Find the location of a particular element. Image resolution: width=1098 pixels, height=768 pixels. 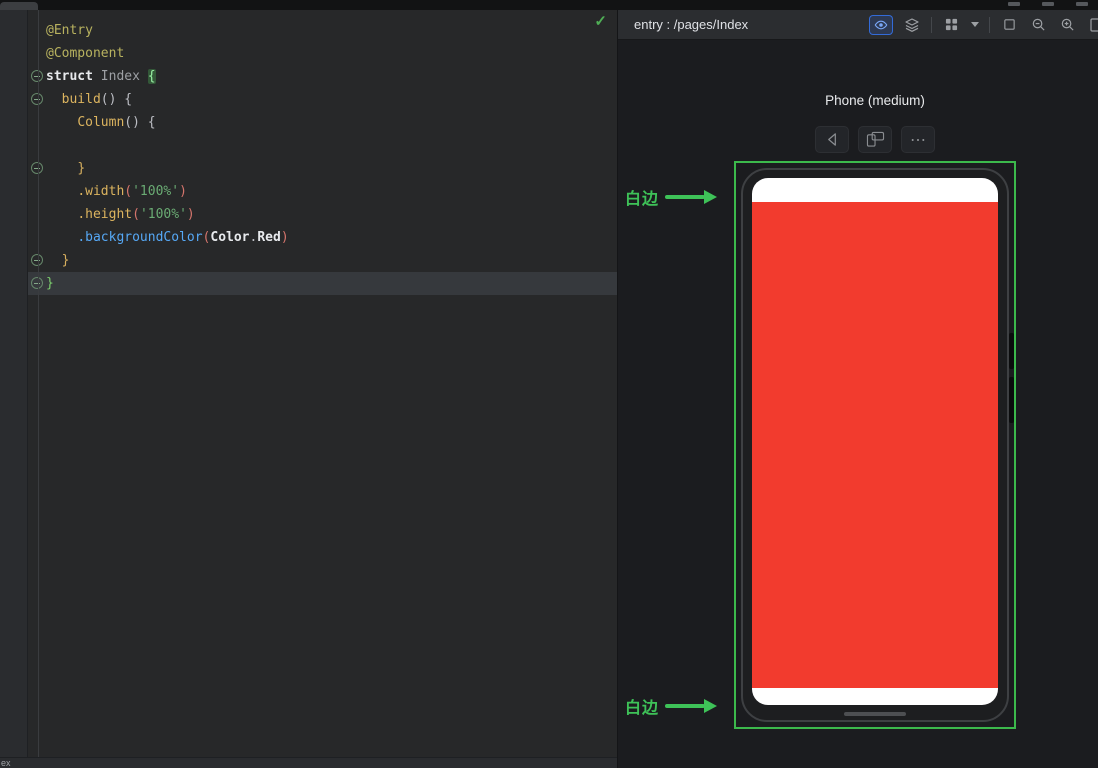

code-line is located at coordinates (322, 145).